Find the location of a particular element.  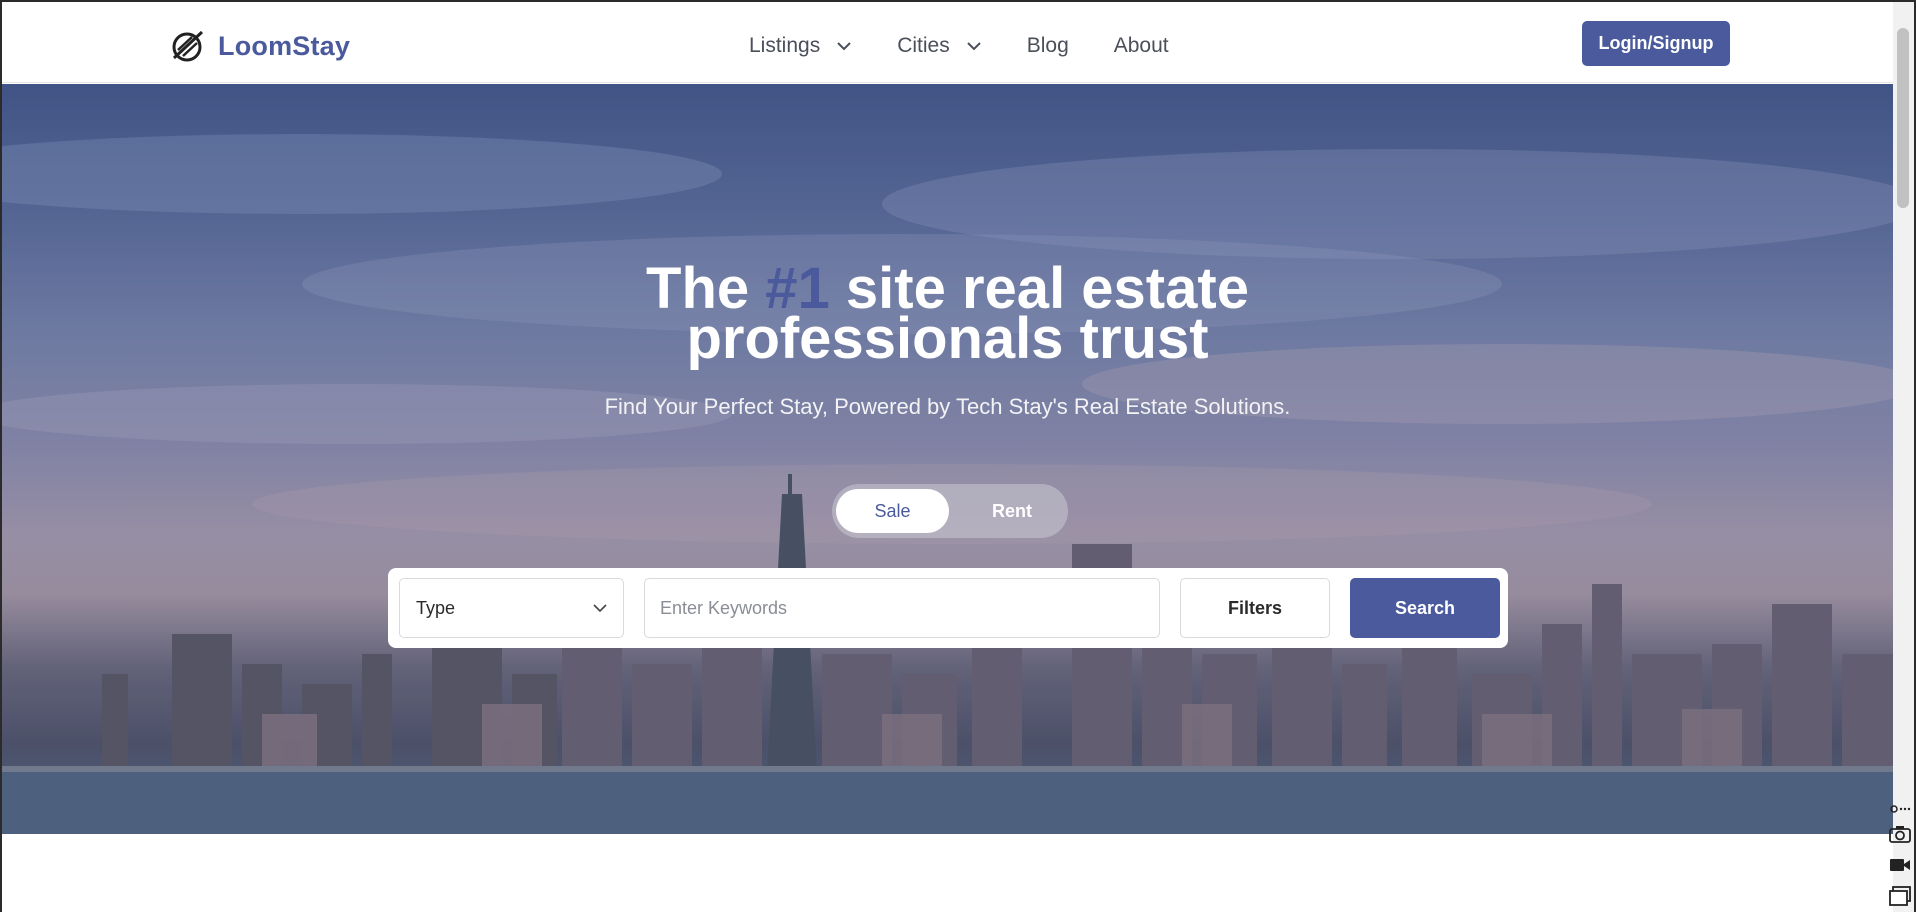

video-camera-icon is located at coordinates (1900, 867).